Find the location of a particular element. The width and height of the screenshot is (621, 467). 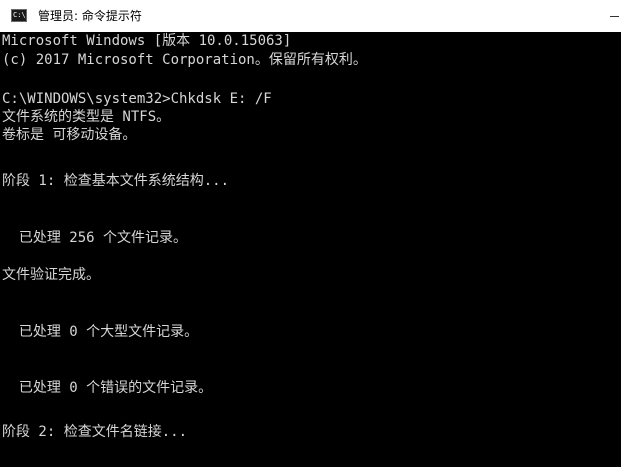

title-bar: C:\_ 管理员: 命令提示符 is located at coordinates (310, 16).